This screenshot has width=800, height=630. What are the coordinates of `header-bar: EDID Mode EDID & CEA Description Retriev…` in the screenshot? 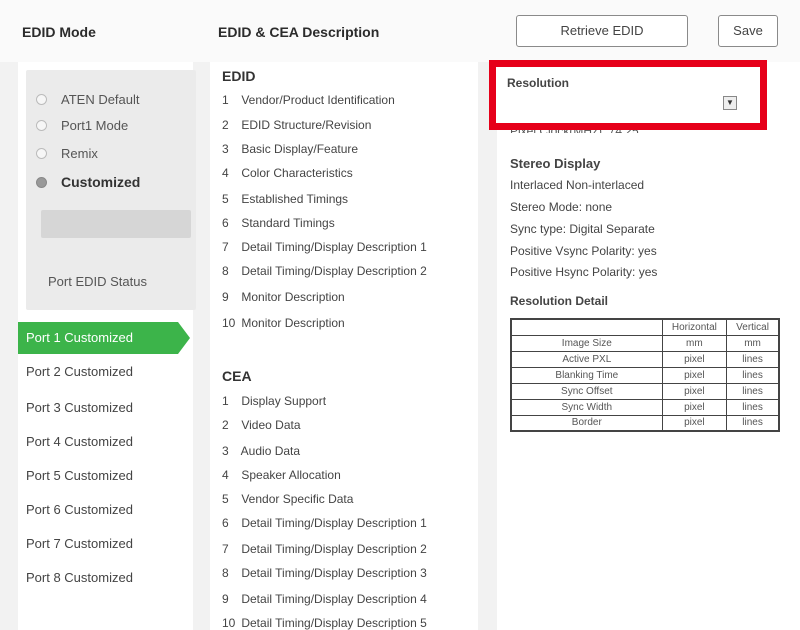 It's located at (400, 31).